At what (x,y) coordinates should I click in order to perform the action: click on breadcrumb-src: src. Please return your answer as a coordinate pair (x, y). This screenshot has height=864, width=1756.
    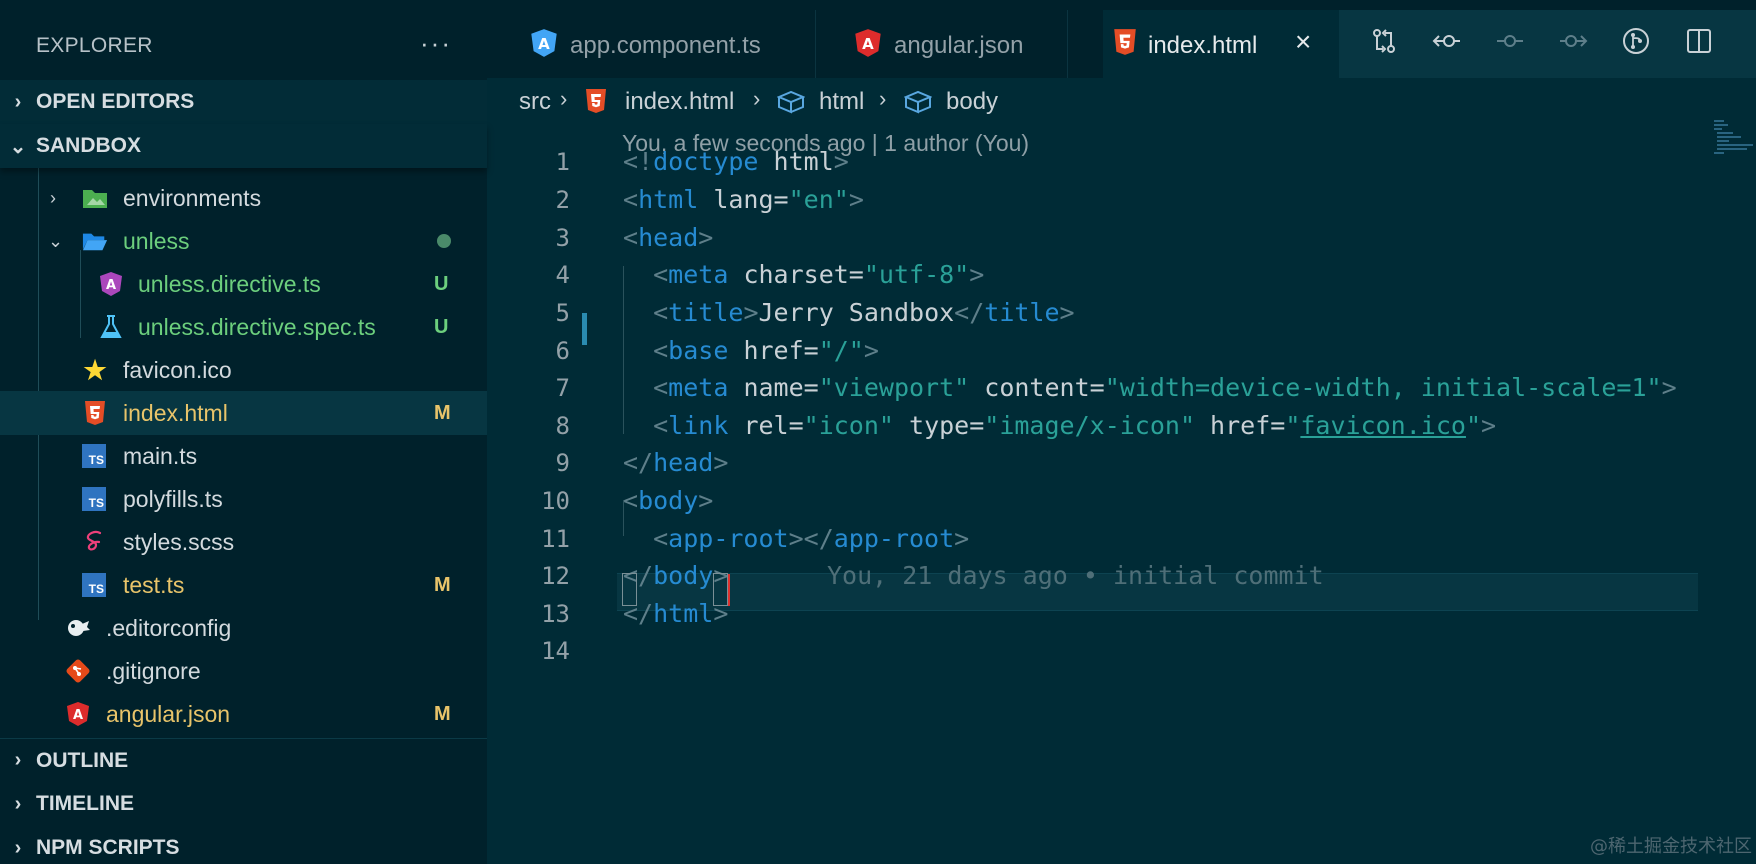
    Looking at the image, I should click on (535, 102).